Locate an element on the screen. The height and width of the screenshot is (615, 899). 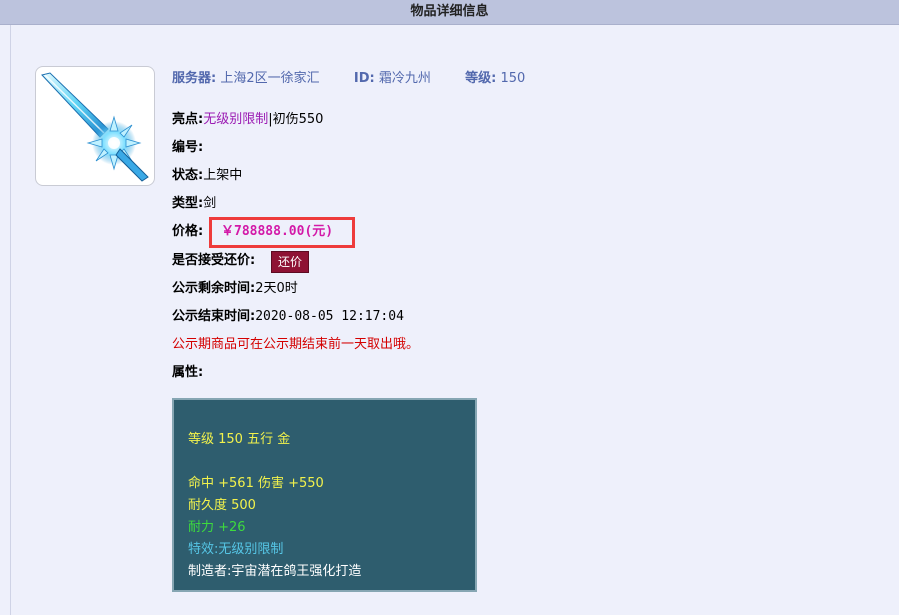
status-label: 状态: is located at coordinates (188, 175).